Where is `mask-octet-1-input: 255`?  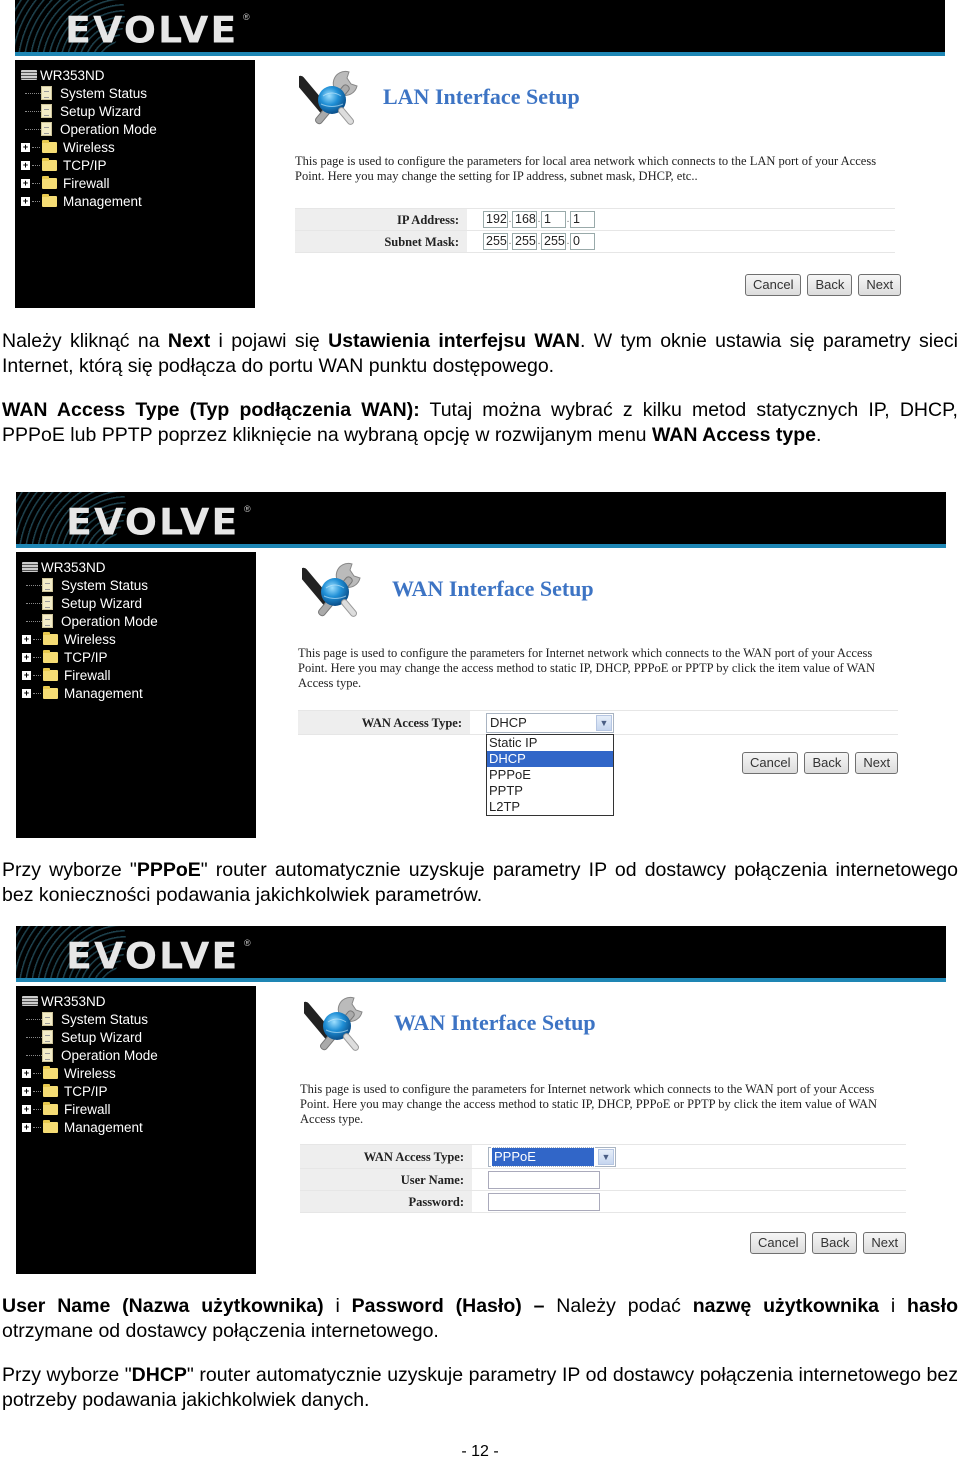
mask-octet-1-input: 255 is located at coordinates (495, 241).